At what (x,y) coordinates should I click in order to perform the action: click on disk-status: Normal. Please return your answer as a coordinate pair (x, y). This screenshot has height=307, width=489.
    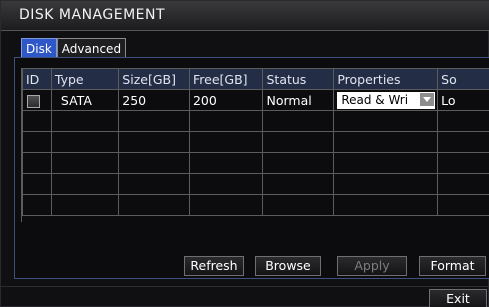
    Looking at the image, I should click on (298, 100).